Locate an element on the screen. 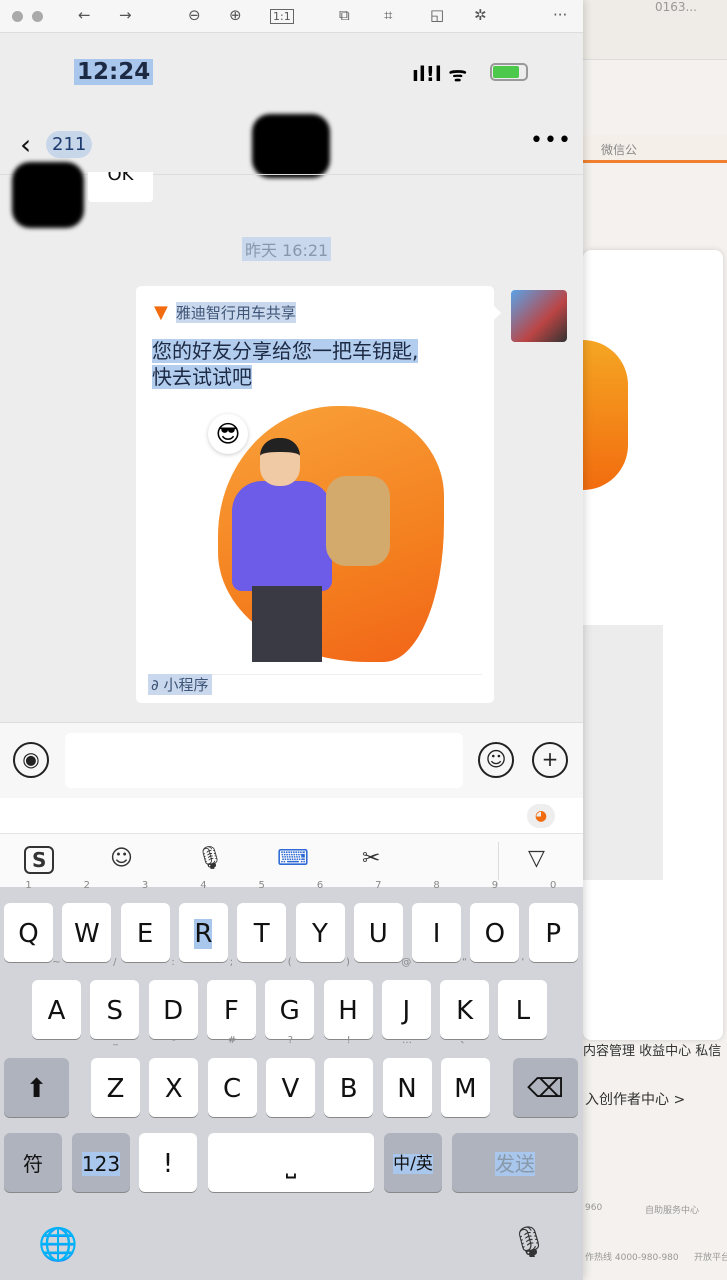 This screenshot has height=1280, width=727. key-hint: # is located at coordinates (232, 1040).